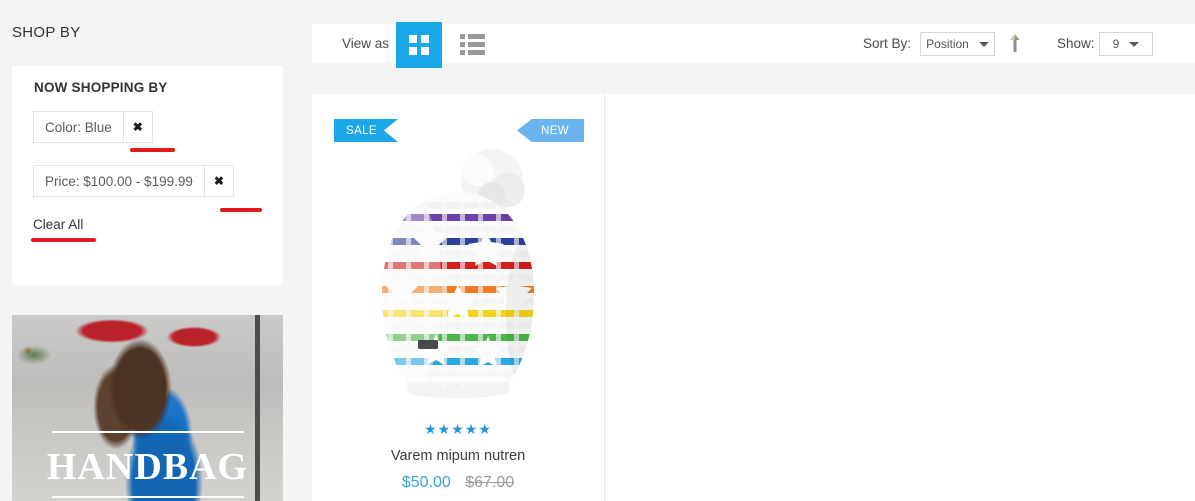 The width and height of the screenshot is (1195, 501). Describe the element at coordinates (148, 497) in the screenshot. I see `banner-rule-bottom` at that location.